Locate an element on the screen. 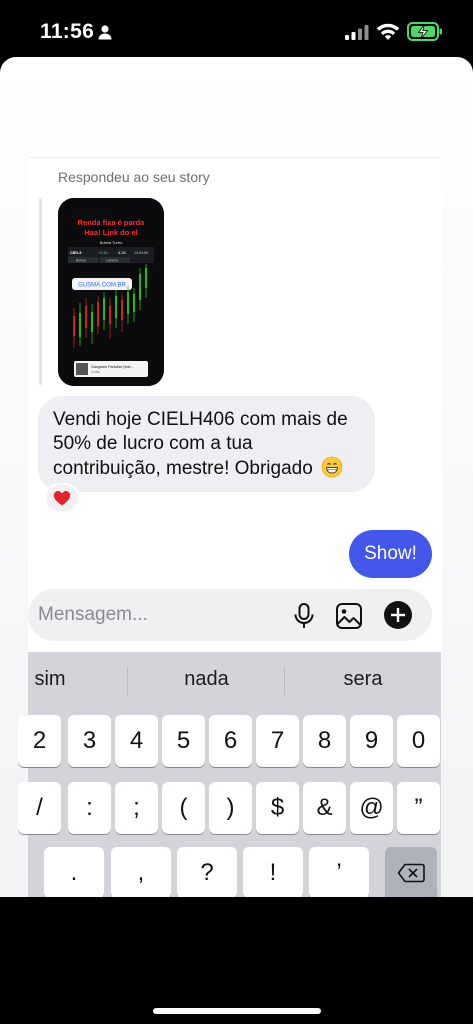 The height and width of the screenshot is (1024, 473). add-icon is located at coordinates (398, 615).